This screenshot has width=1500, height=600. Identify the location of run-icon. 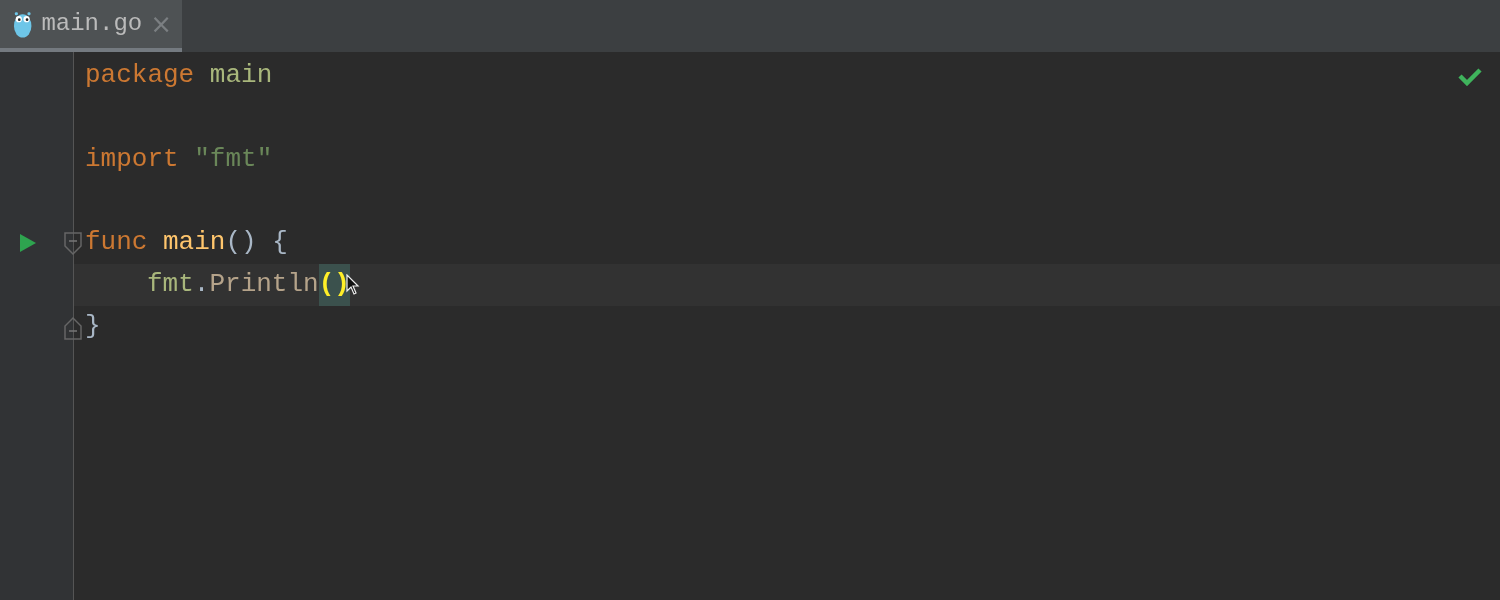
(28, 243).